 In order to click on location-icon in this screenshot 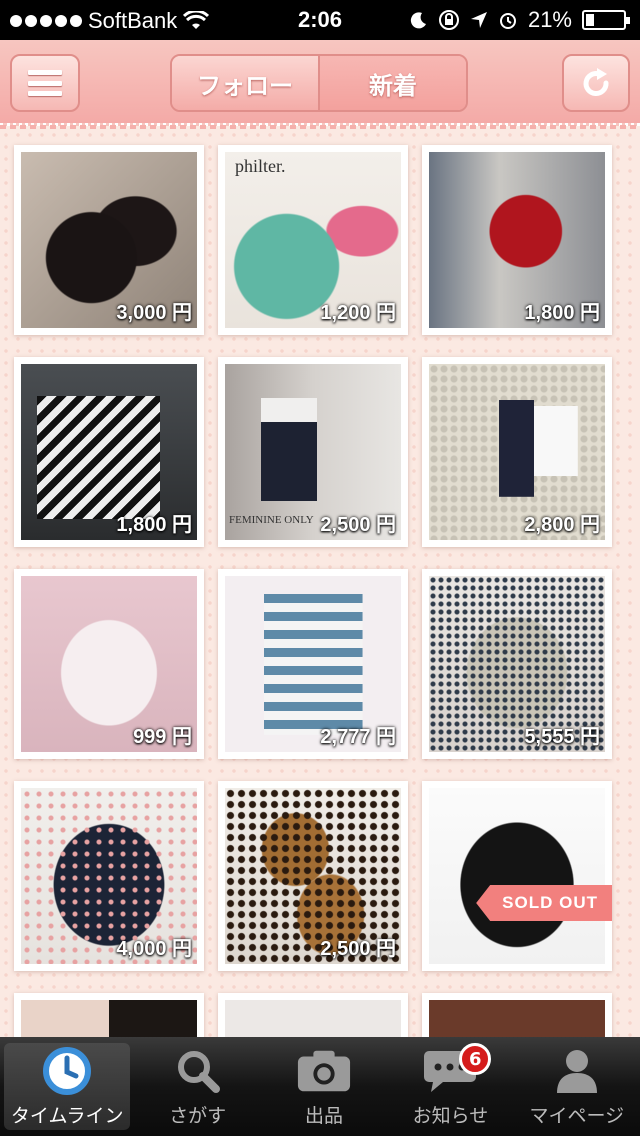, I will do `click(478, 20)`.